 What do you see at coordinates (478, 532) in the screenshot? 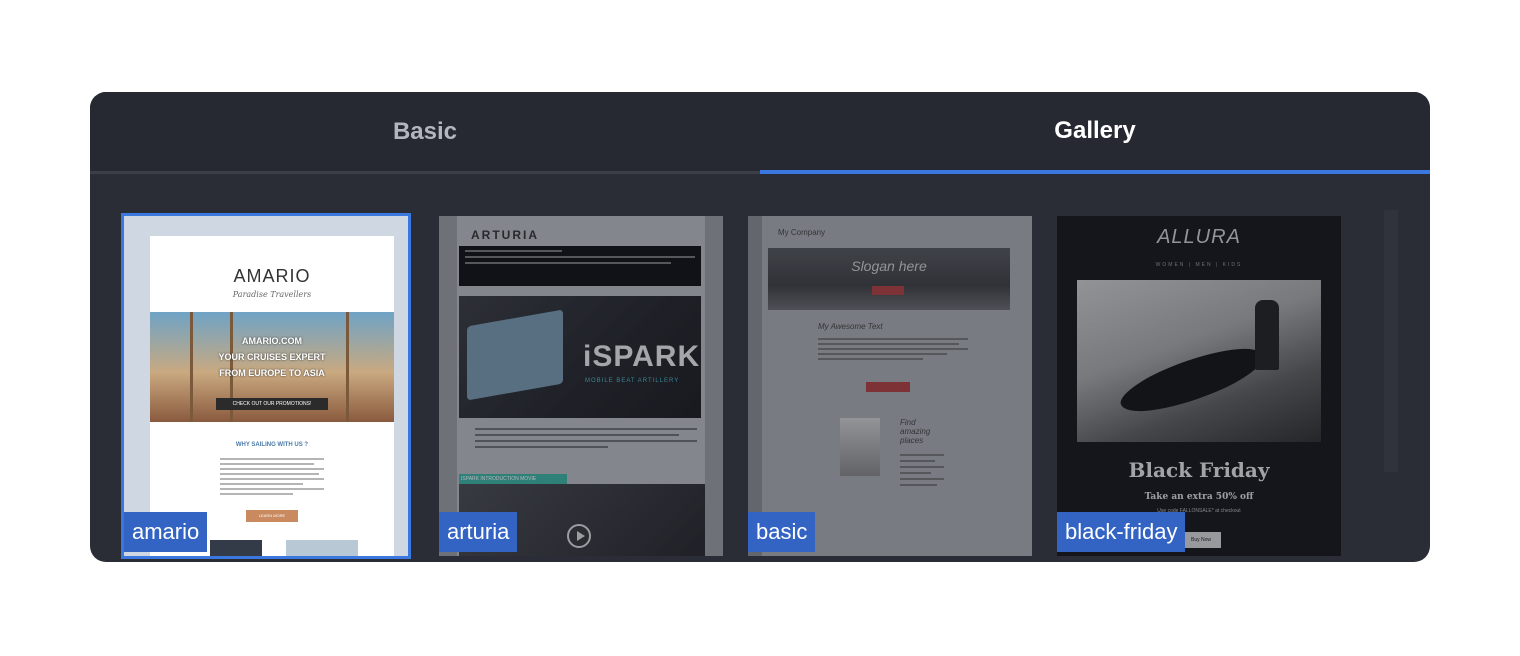
I see `template-label: arturia` at bounding box center [478, 532].